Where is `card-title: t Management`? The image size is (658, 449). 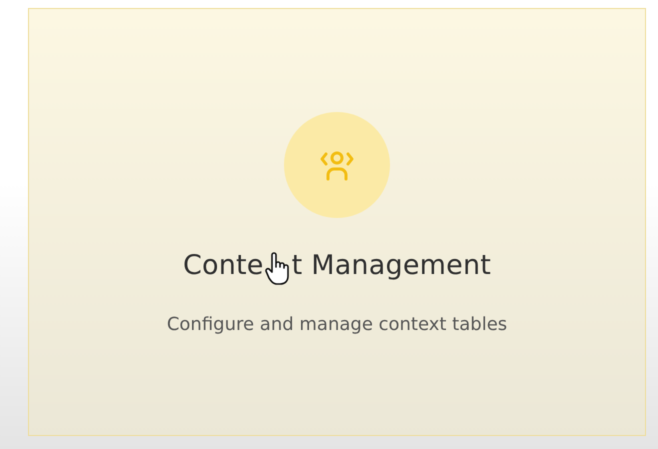 card-title: t Management is located at coordinates (392, 265).